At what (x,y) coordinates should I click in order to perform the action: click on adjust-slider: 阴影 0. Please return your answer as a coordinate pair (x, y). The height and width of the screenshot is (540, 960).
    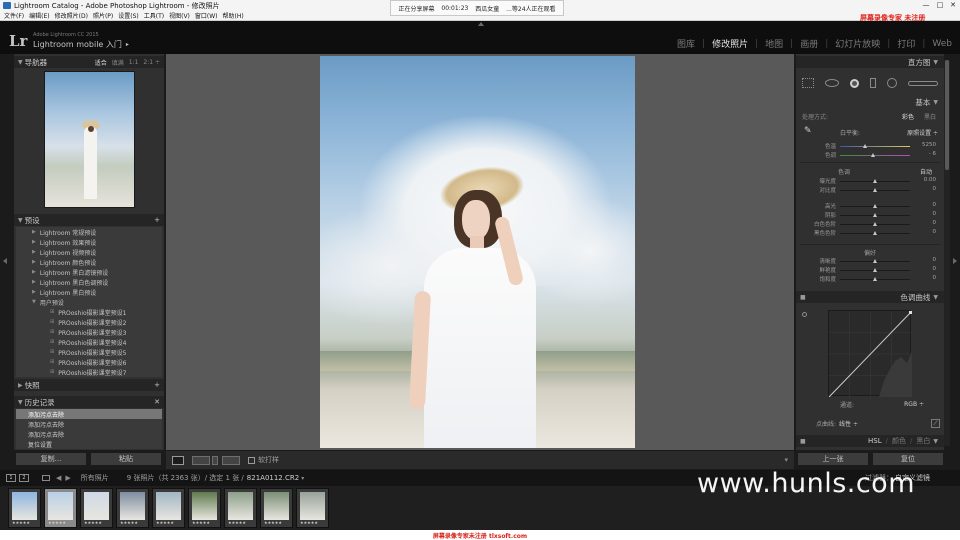
    Looking at the image, I should click on (870, 215).